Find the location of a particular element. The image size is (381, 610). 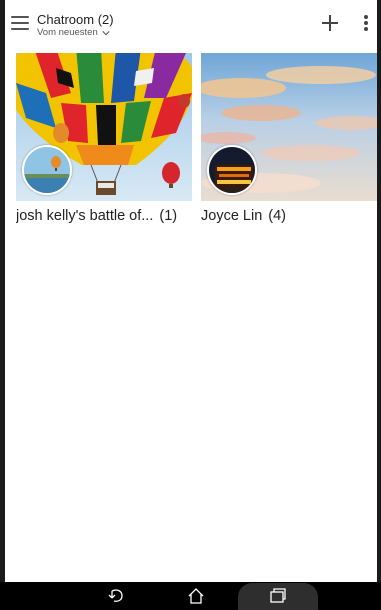

home-button is located at coordinates (196, 596).